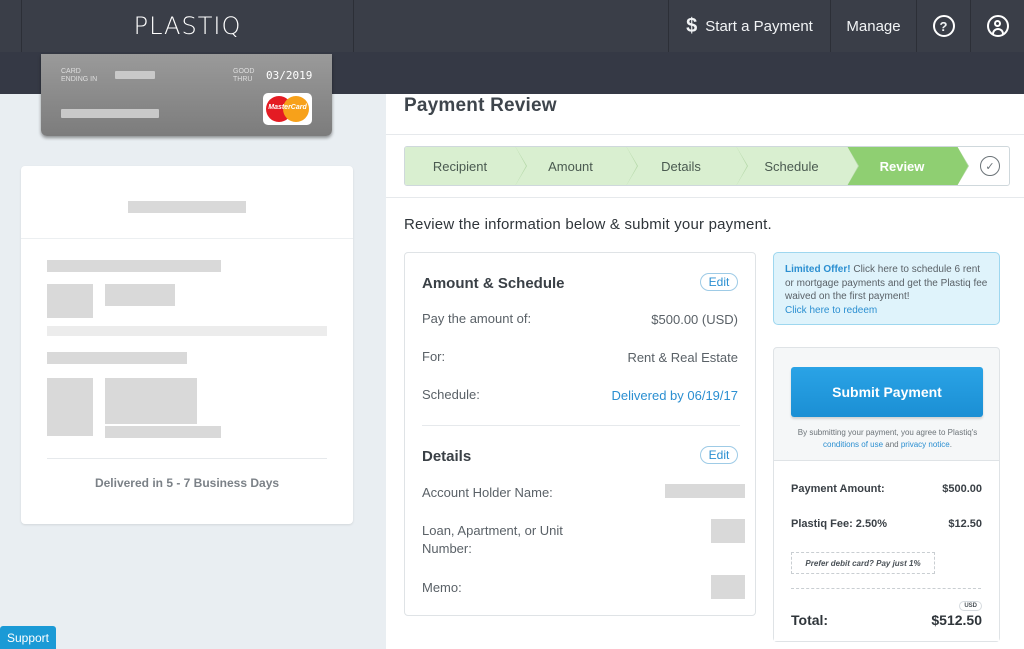 This screenshot has height=649, width=1024. What do you see at coordinates (487, 492) in the screenshot?
I see `account-holder-label: Account Holder Name:` at bounding box center [487, 492].